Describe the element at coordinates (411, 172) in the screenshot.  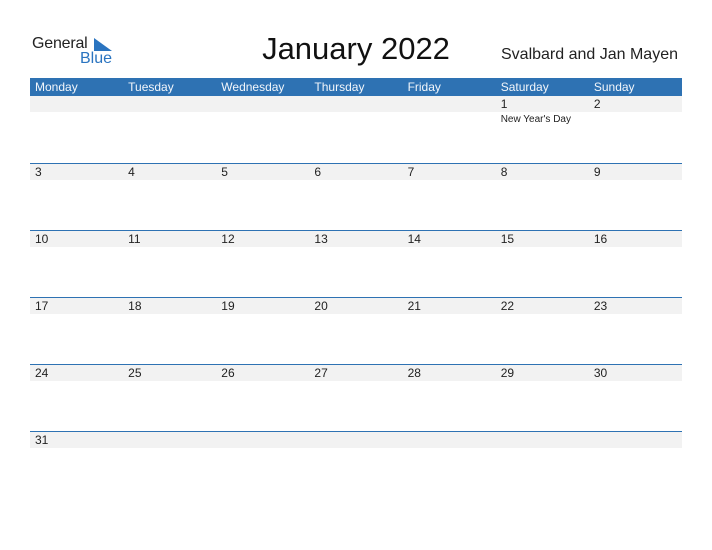
I see `day-number: 7` at that location.